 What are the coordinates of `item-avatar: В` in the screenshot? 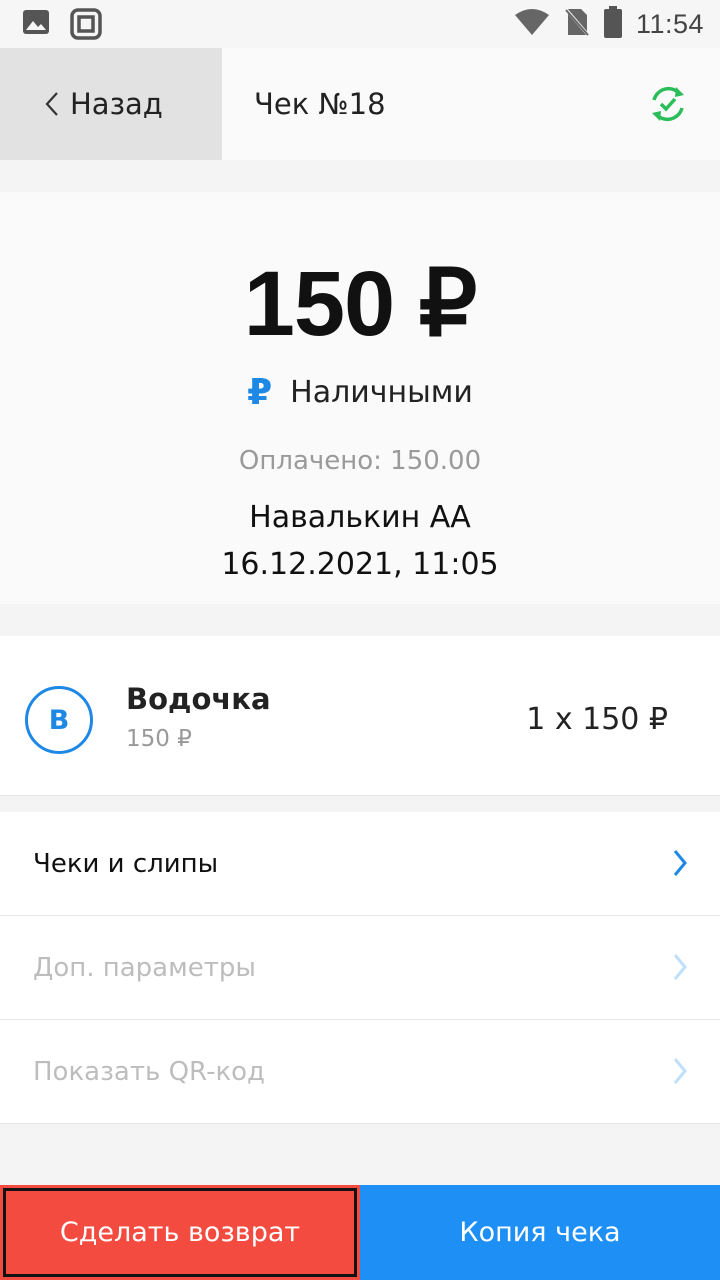 It's located at (59, 720).